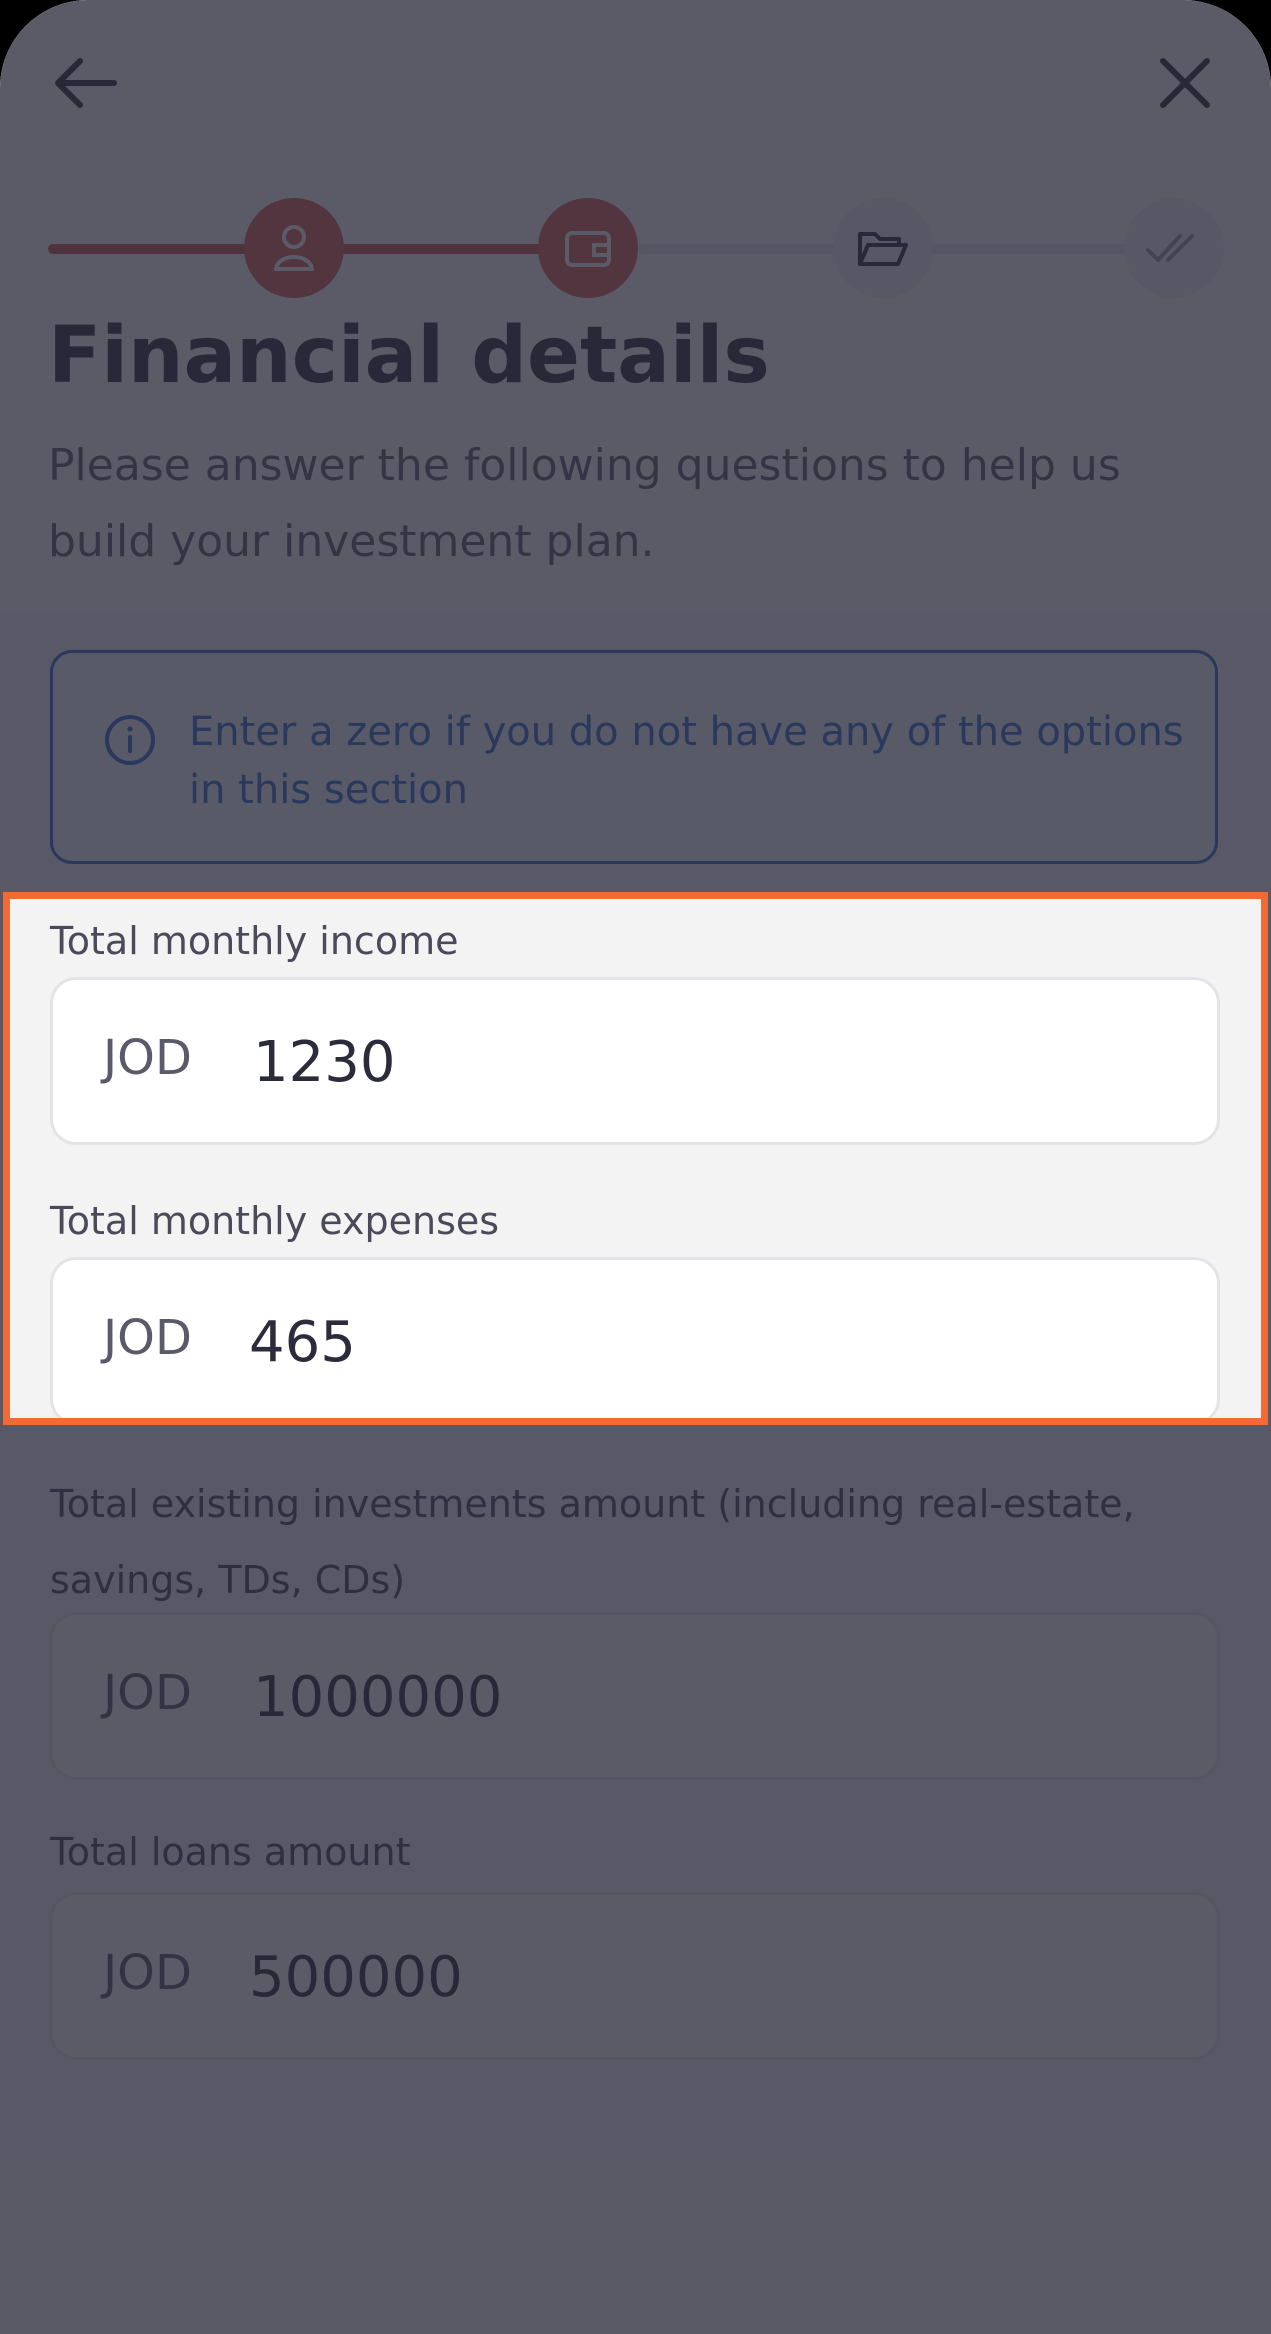 The height and width of the screenshot is (2334, 1271). I want to click on arrow-left-icon, so click(86, 83).